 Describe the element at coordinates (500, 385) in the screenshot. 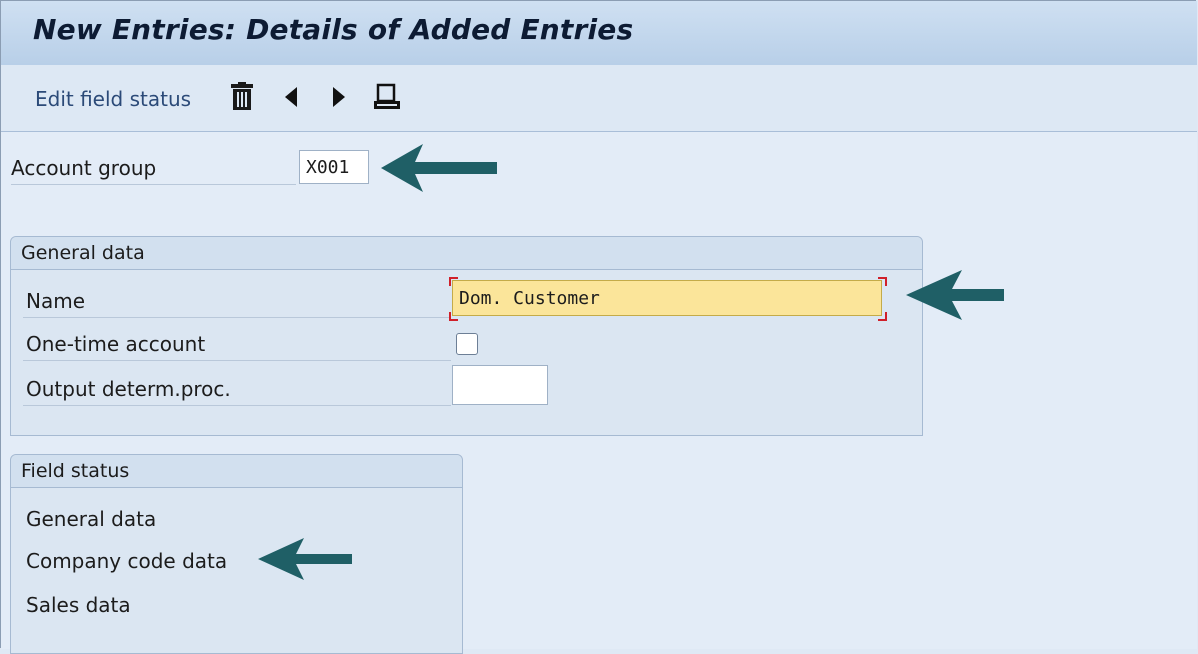

I see `output-determ-proc-field` at that location.